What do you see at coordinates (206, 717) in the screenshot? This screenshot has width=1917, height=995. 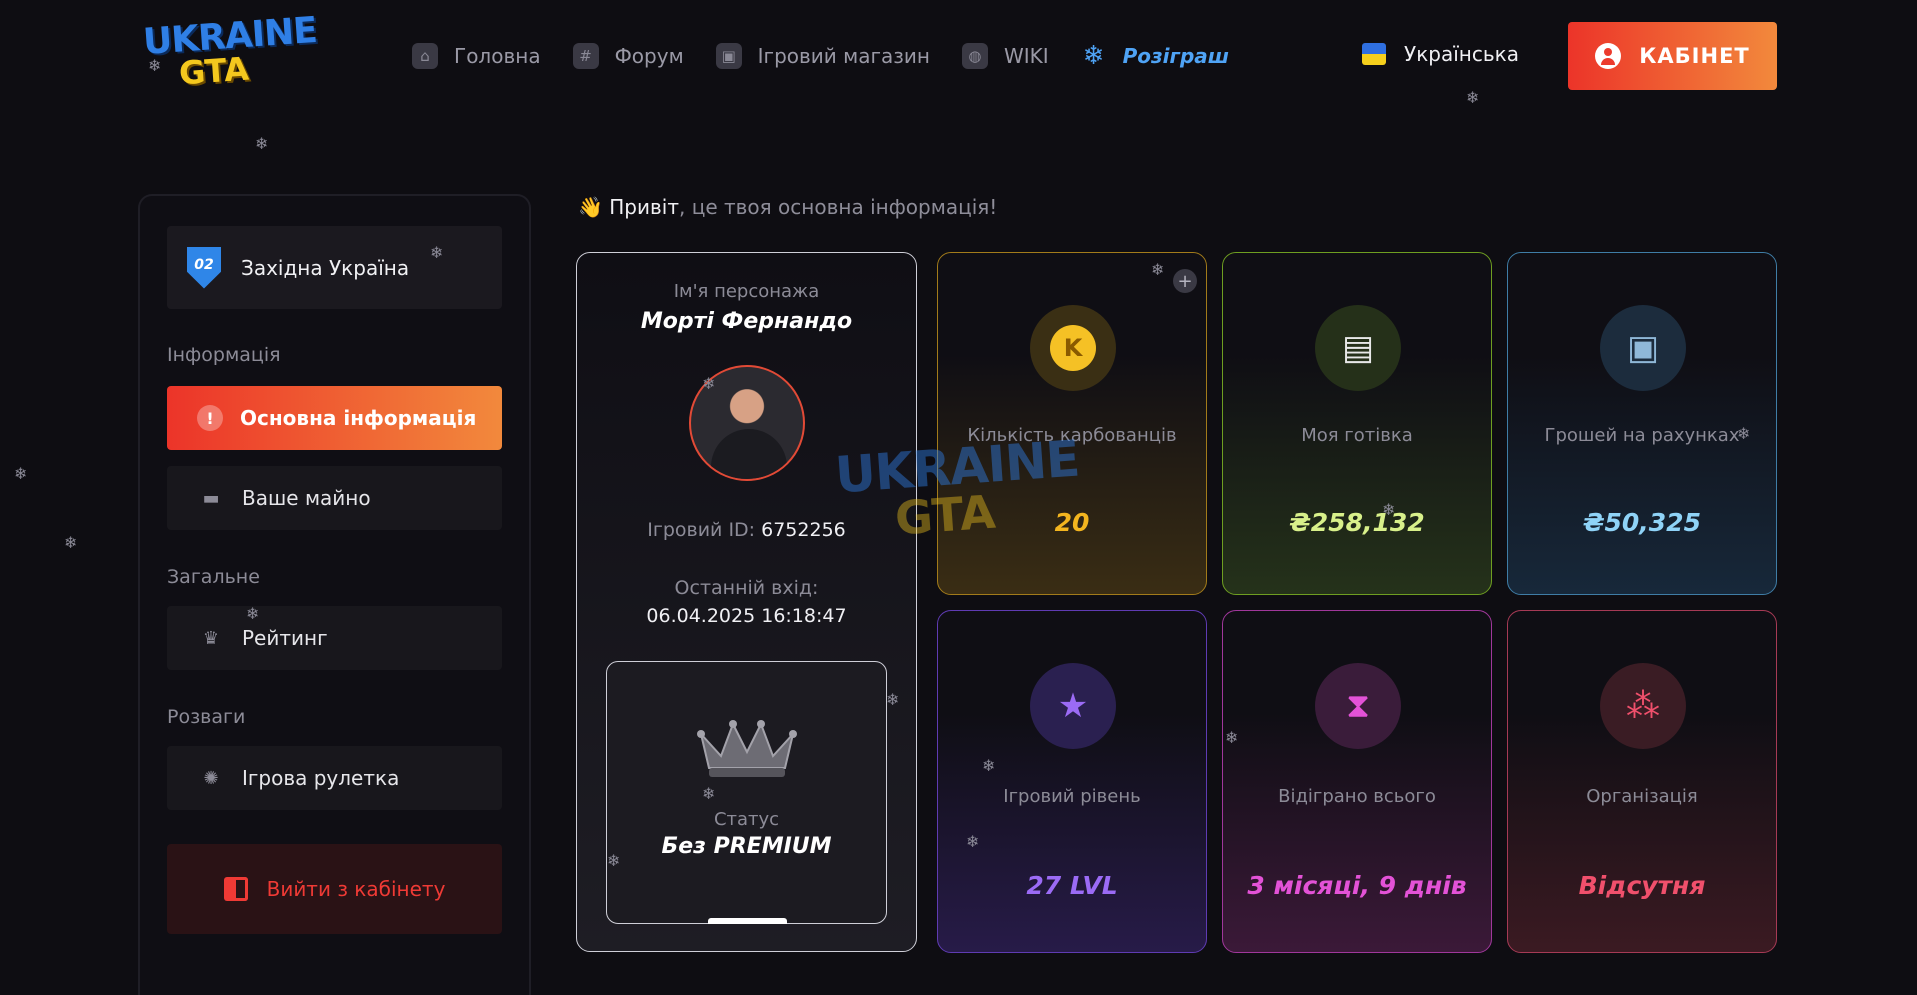 I see `section-title-entertainment: Розваги` at bounding box center [206, 717].